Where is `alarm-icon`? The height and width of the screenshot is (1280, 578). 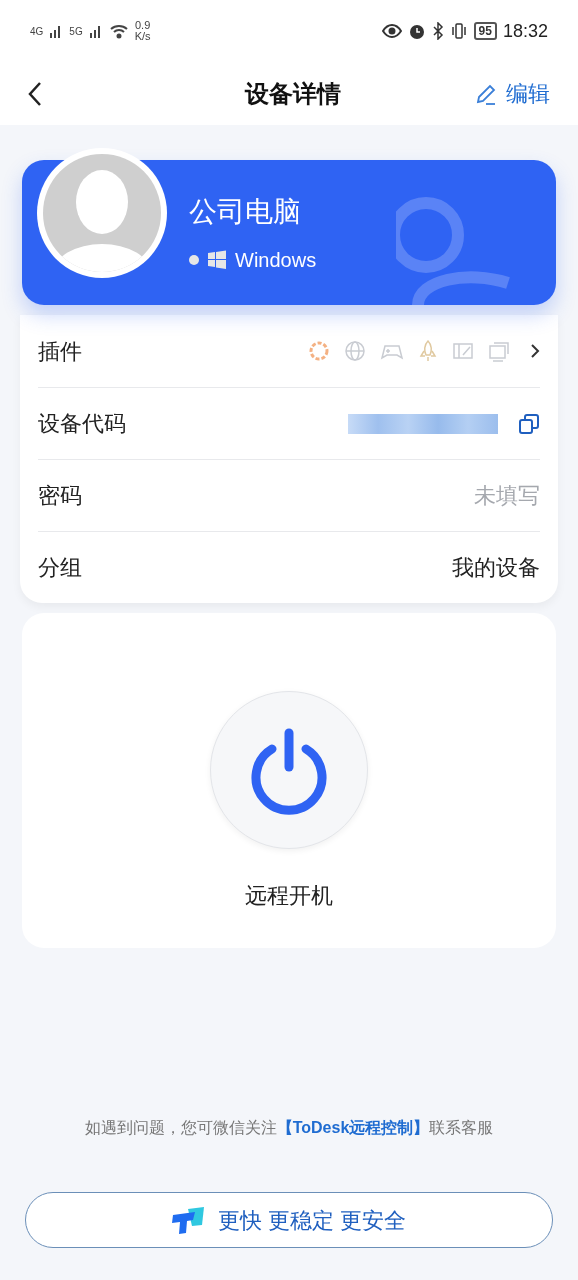 alarm-icon is located at coordinates (416, 31).